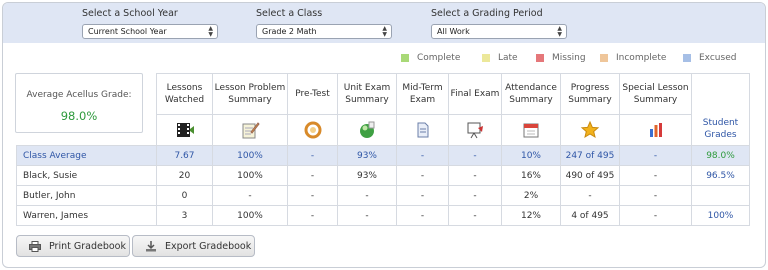 Image resolution: width=768 pixels, height=270 pixels. What do you see at coordinates (687, 58) in the screenshot?
I see `excused-swatch` at bounding box center [687, 58].